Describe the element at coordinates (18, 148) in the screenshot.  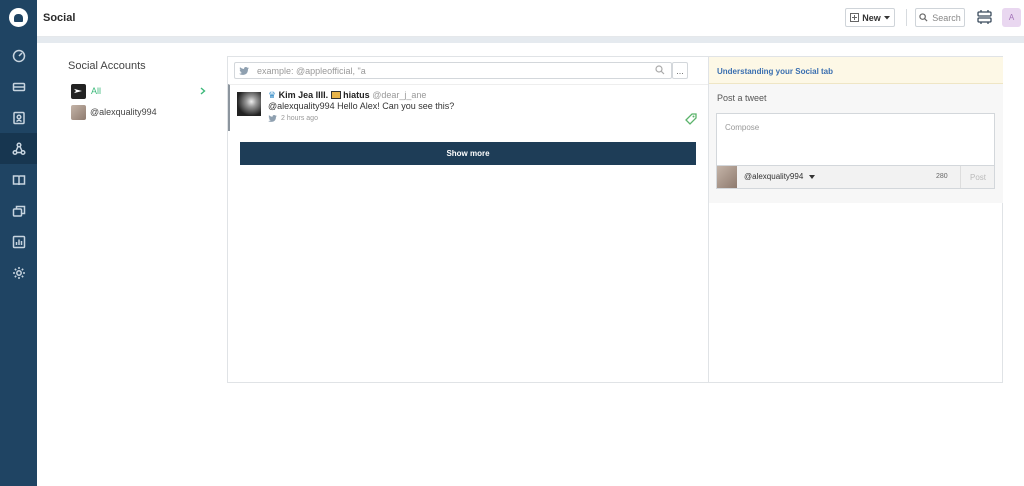
I see `social-icon` at that location.